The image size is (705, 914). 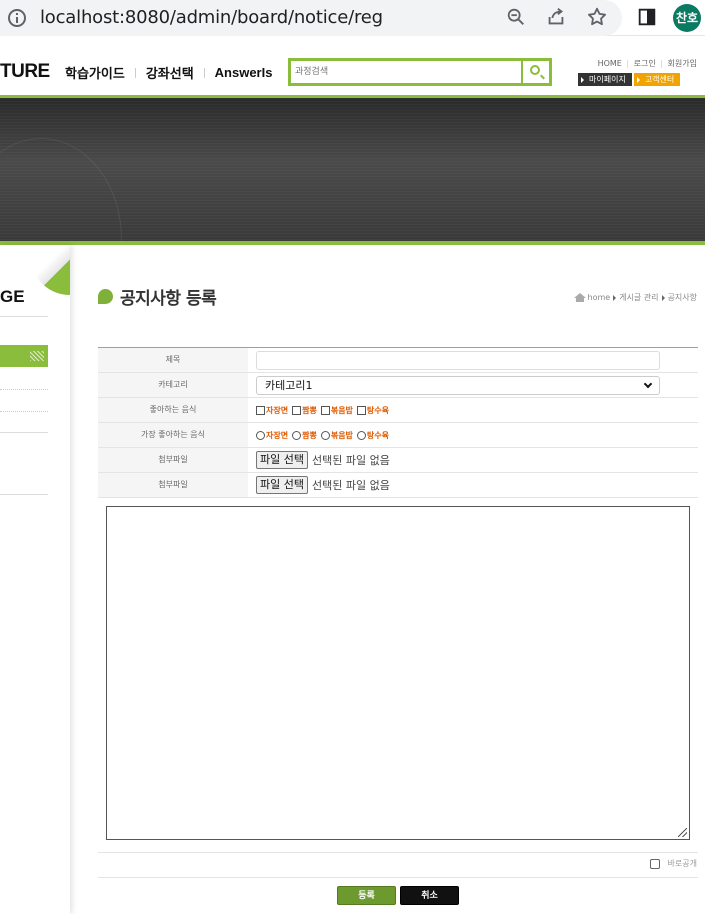 What do you see at coordinates (282, 460) in the screenshot?
I see `file-select-button-1: 파일 선택` at bounding box center [282, 460].